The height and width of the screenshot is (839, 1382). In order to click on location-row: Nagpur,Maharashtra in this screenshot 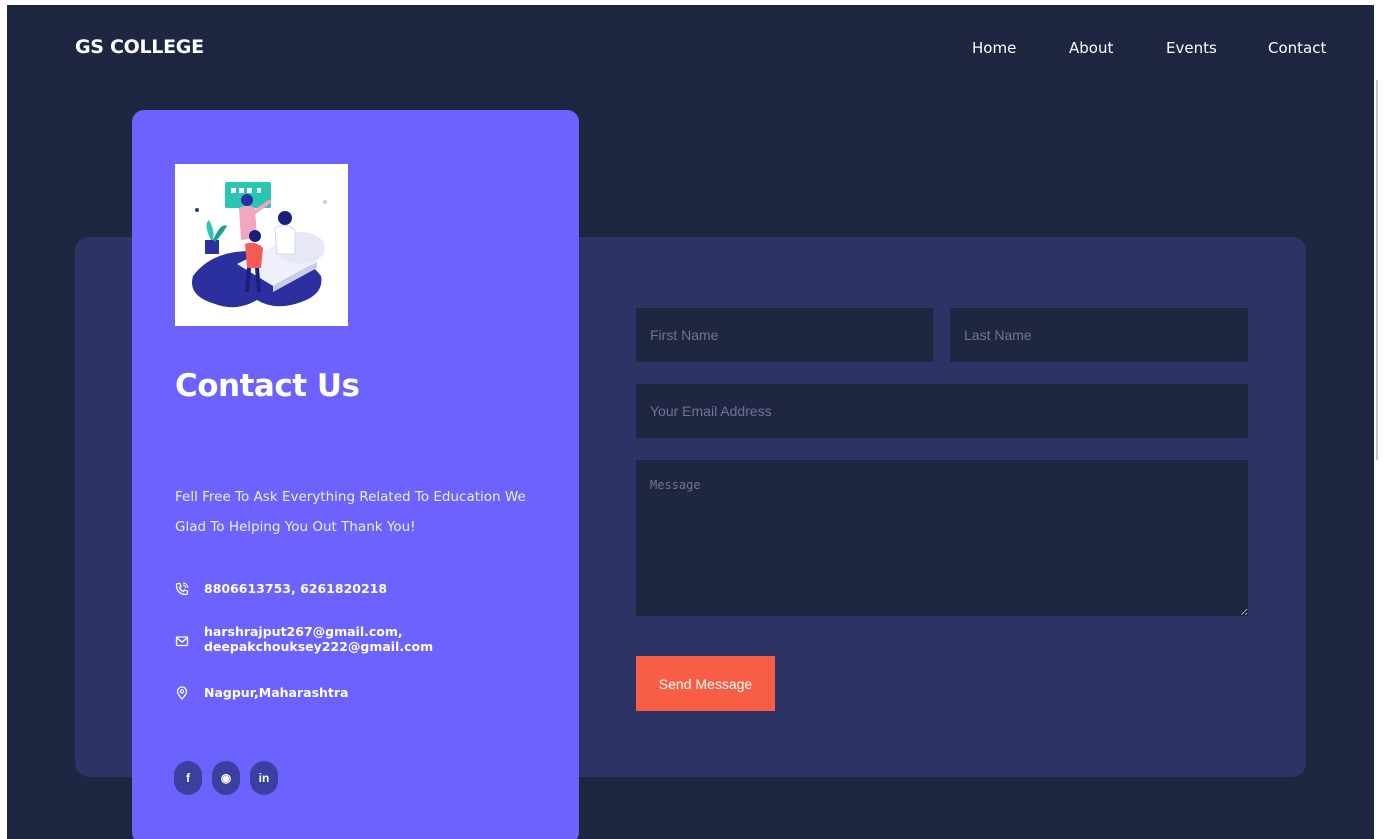, I will do `click(262, 692)`.